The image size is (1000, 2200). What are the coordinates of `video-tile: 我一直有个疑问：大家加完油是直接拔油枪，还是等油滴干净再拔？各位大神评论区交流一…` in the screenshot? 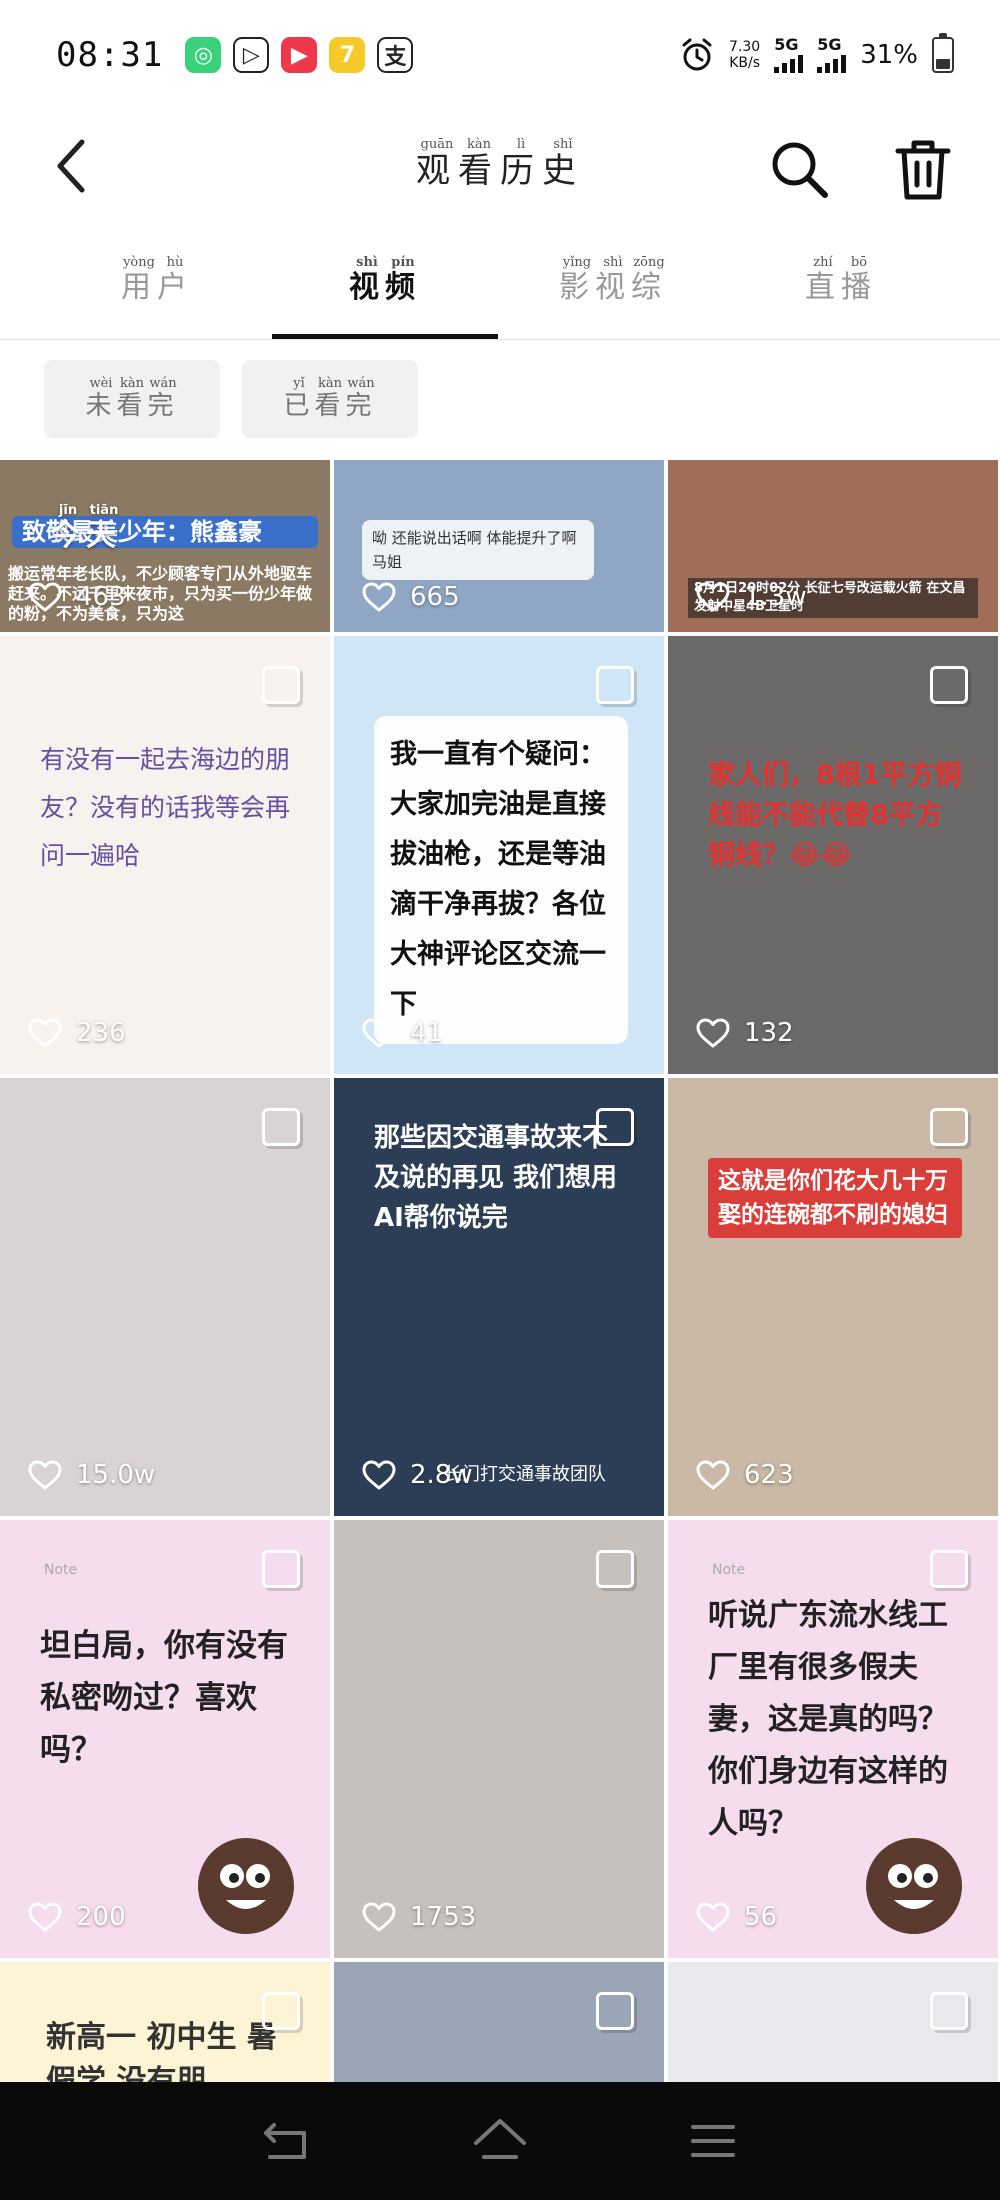 It's located at (499, 855).